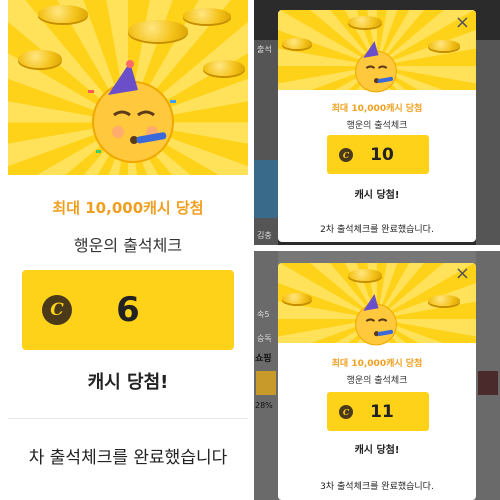  I want to click on background-text: 출석, so click(264, 49).